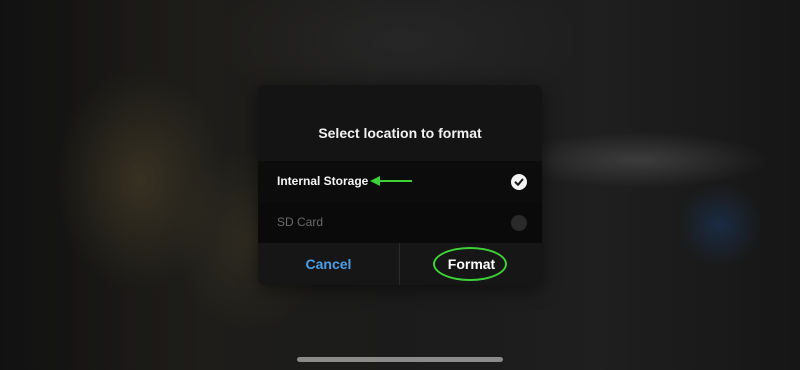 This screenshot has width=800, height=370. I want to click on left-arrow-icon, so click(391, 181).